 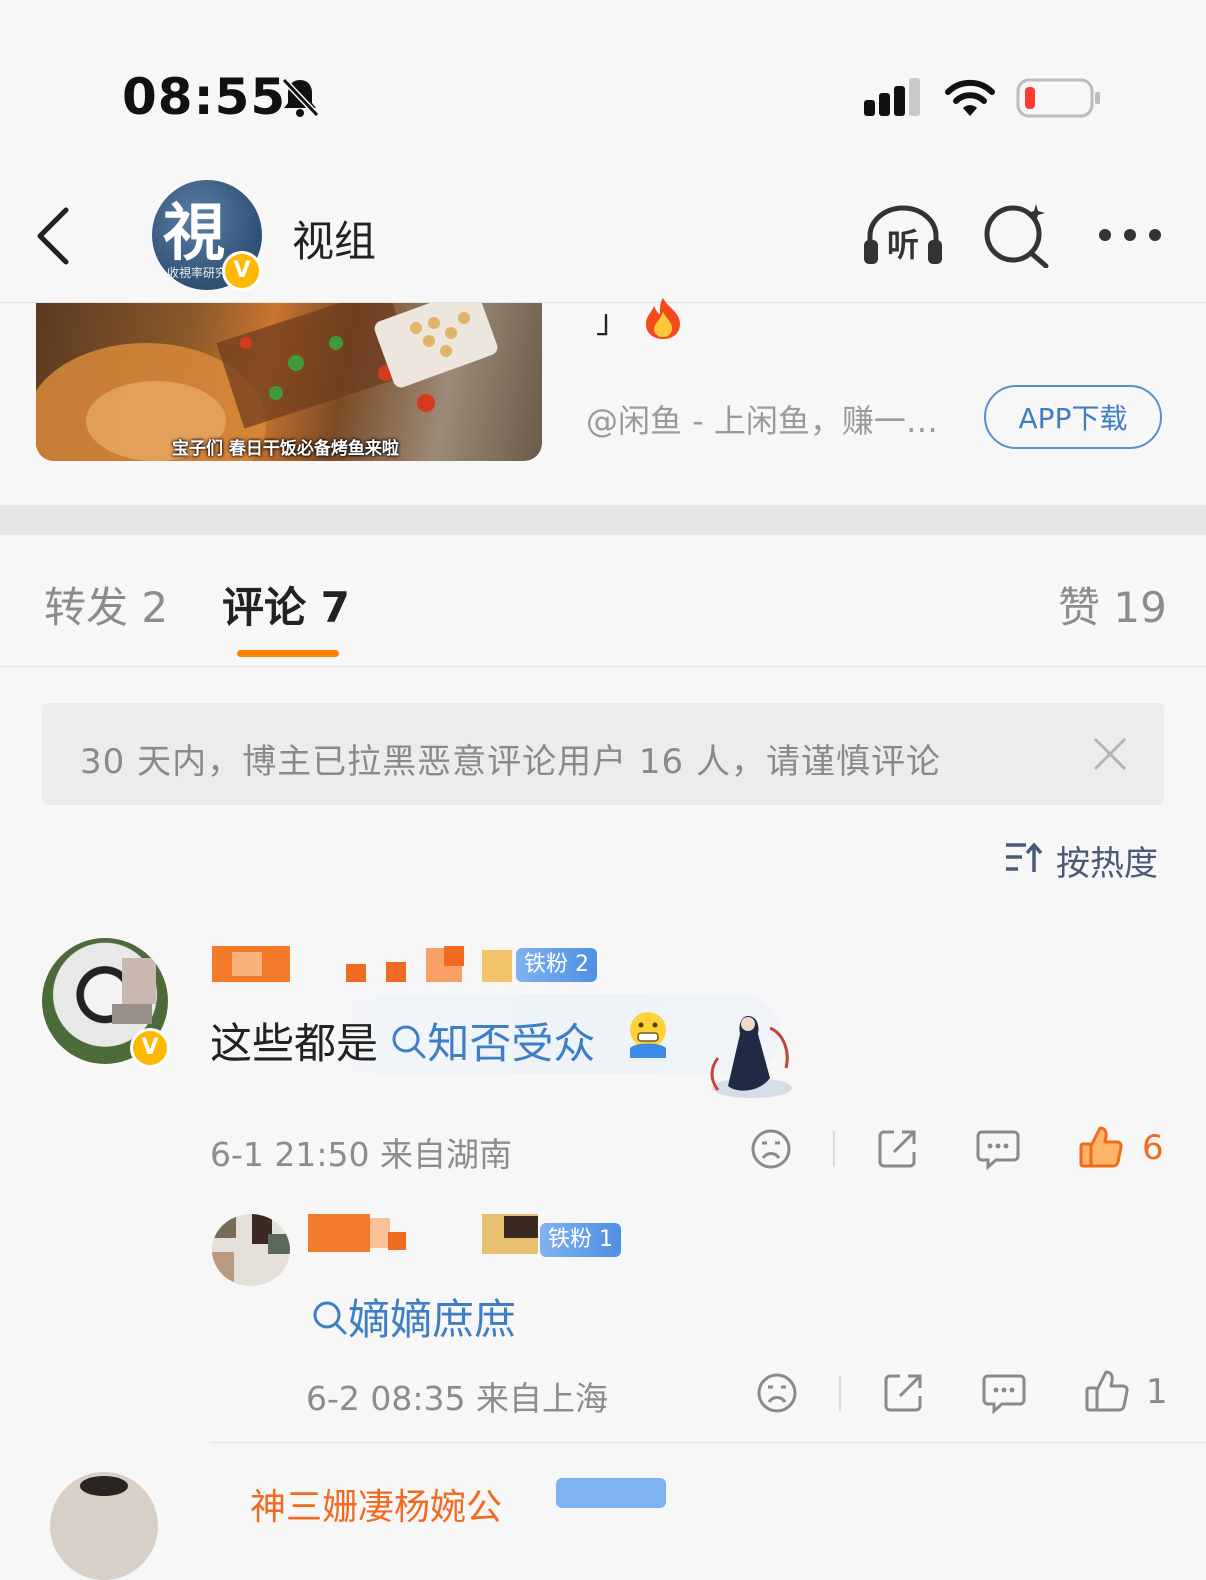 I want to click on more-options-icon, so click(x=1130, y=235).